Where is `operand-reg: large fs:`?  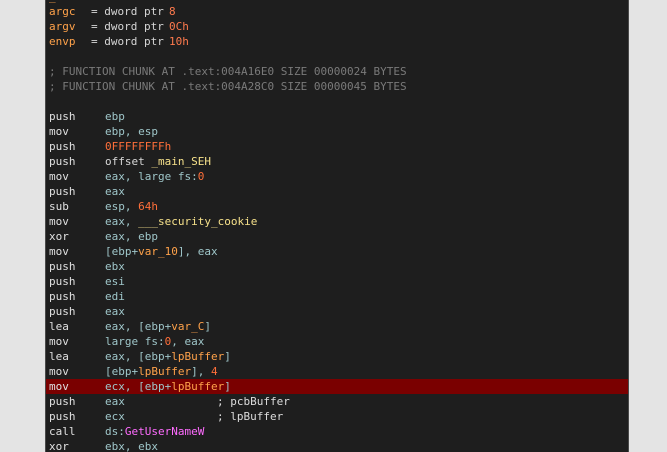
operand-reg: large fs: is located at coordinates (135, 341).